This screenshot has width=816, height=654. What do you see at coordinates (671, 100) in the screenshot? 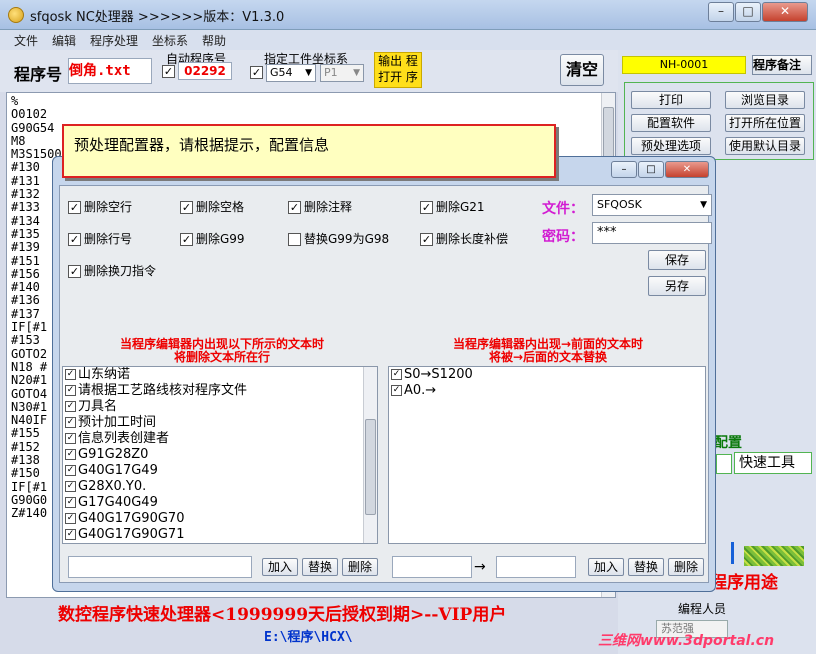
I see `print-button: 打印` at bounding box center [671, 100].